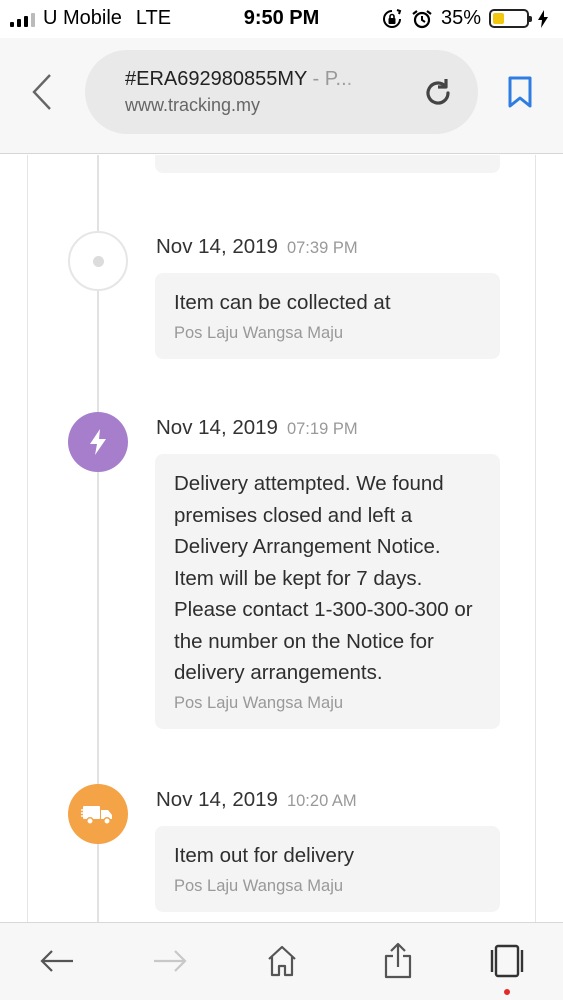  Describe the element at coordinates (282, 302) in the screenshot. I see `event-message: Item can be collected at` at that location.